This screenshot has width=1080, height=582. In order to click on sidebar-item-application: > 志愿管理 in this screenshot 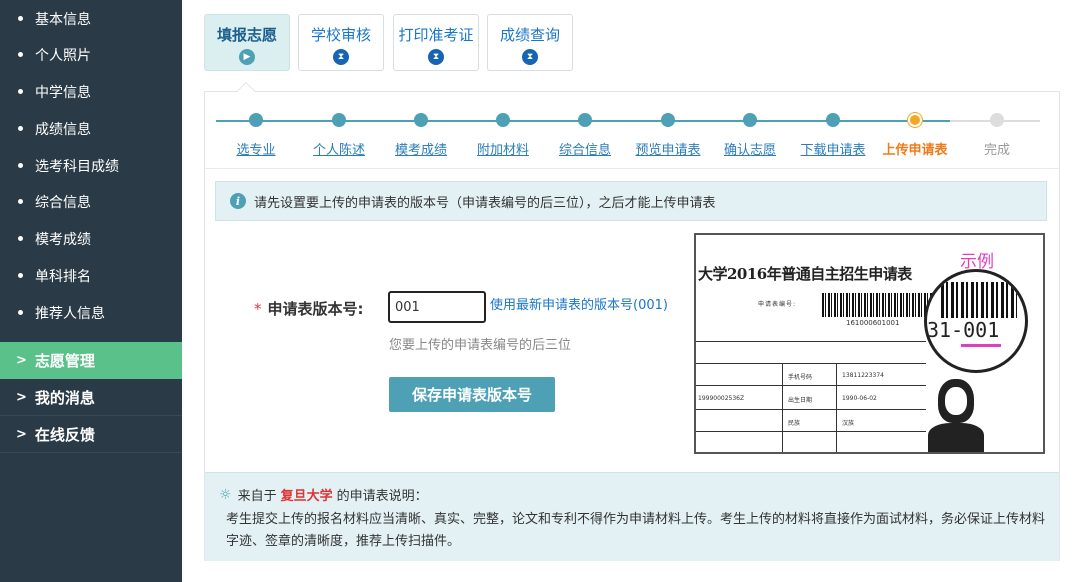, I will do `click(91, 360)`.